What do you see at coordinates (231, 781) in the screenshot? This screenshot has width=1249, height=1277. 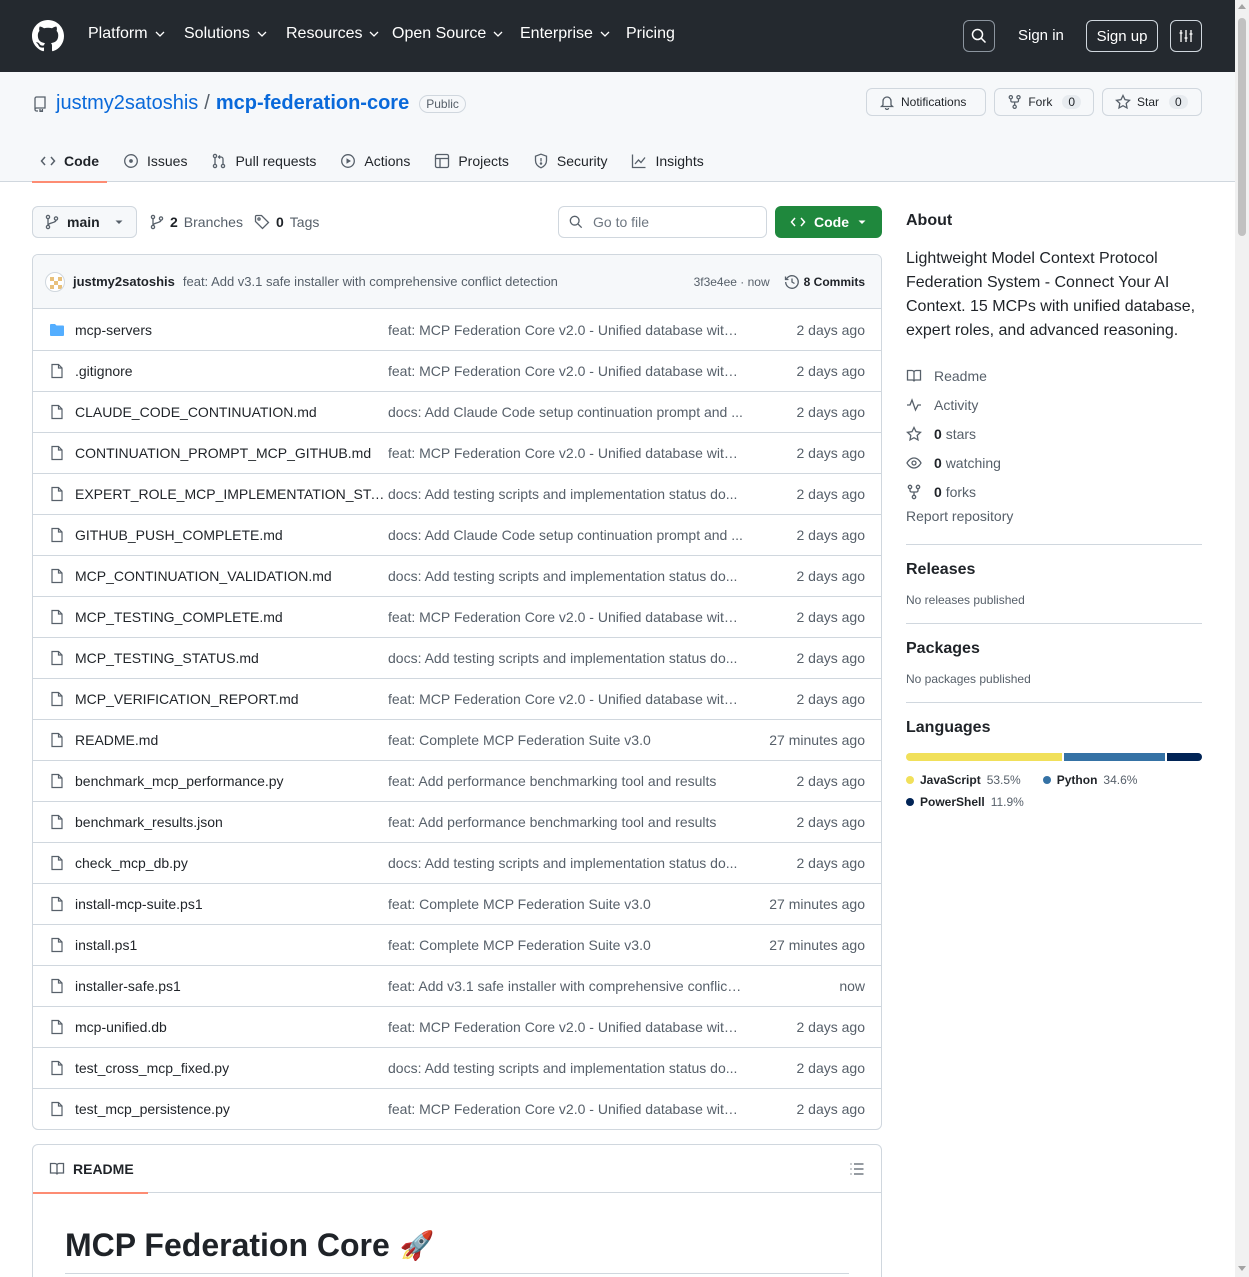 I see `file-name-link: benchmark_mcp_performance.py` at bounding box center [231, 781].